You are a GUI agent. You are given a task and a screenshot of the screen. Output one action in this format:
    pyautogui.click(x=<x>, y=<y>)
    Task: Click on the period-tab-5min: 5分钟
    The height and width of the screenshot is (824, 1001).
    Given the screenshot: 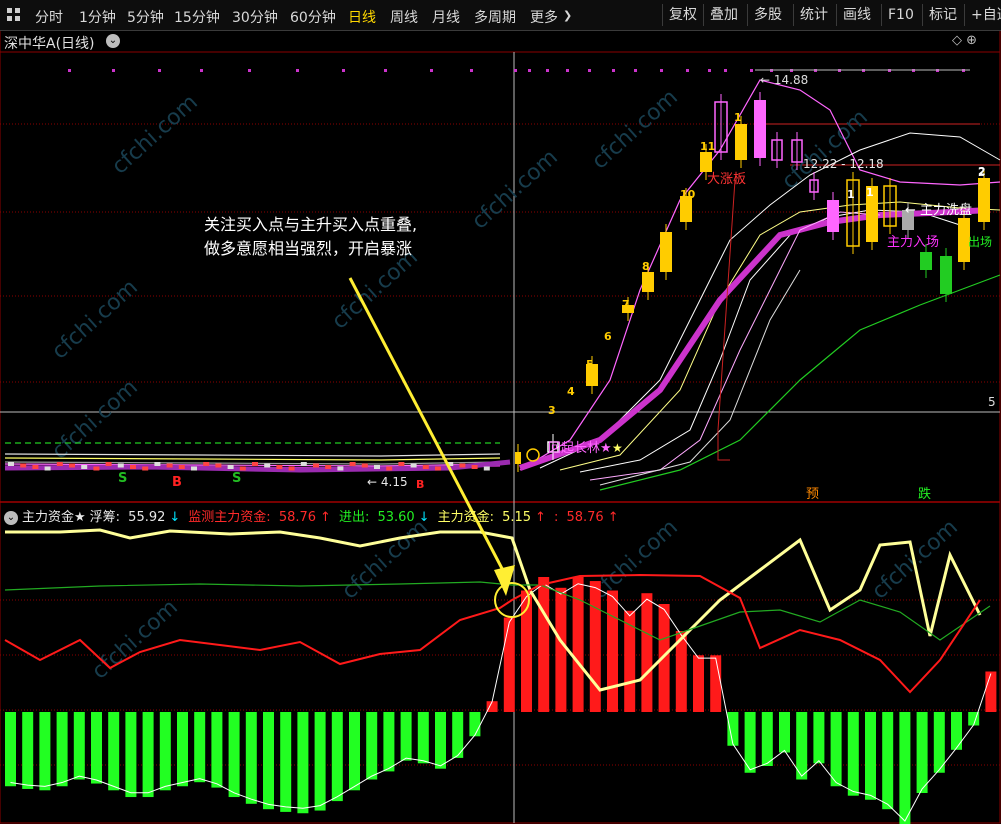 What is the action you would take?
    pyautogui.click(x=145, y=17)
    